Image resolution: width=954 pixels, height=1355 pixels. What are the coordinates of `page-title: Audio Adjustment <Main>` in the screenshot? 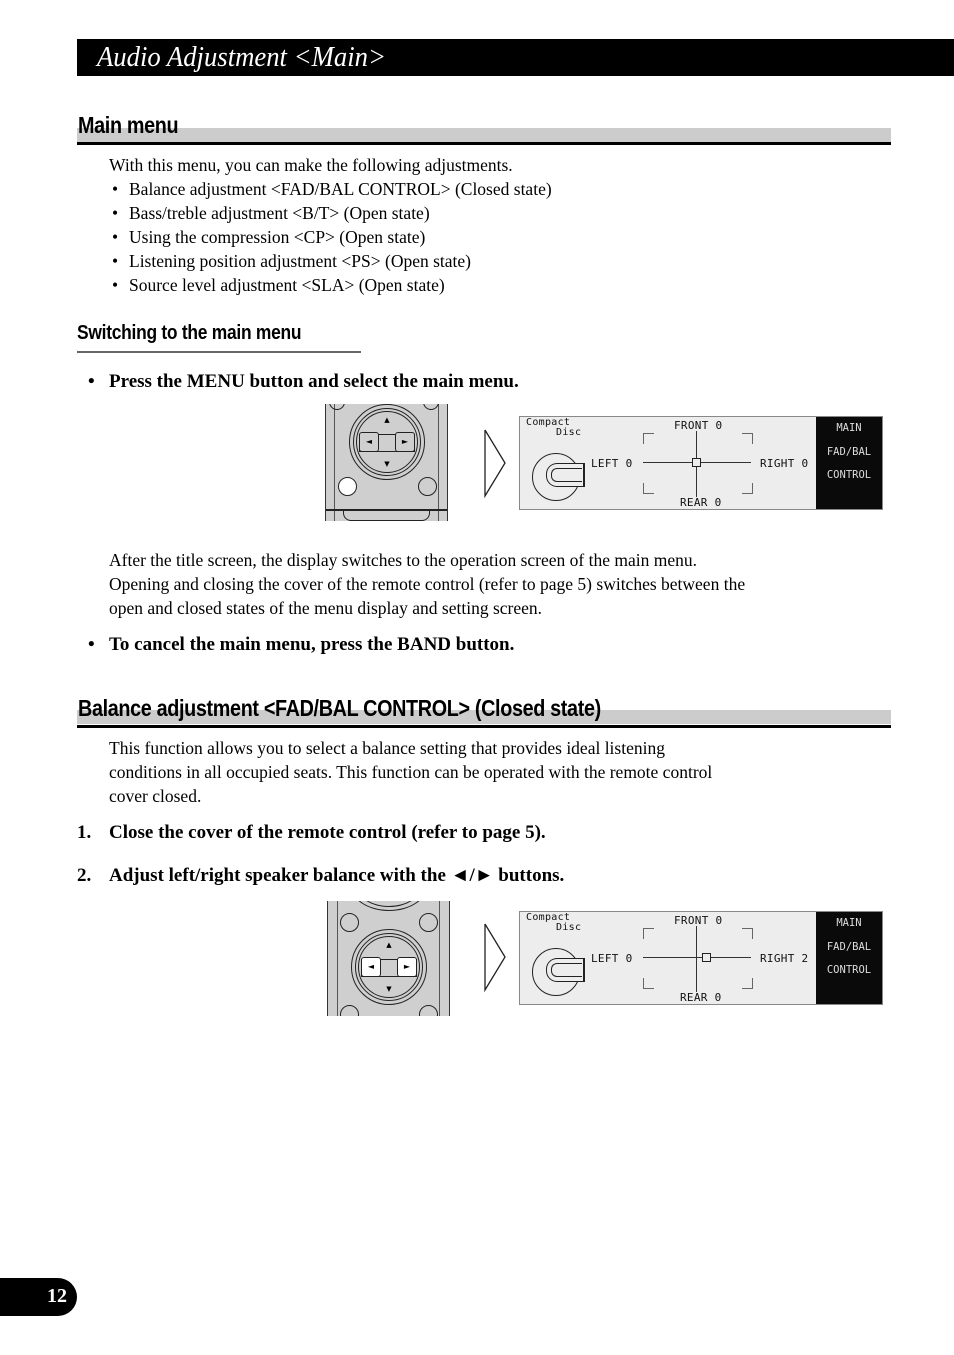 It's located at (241, 57).